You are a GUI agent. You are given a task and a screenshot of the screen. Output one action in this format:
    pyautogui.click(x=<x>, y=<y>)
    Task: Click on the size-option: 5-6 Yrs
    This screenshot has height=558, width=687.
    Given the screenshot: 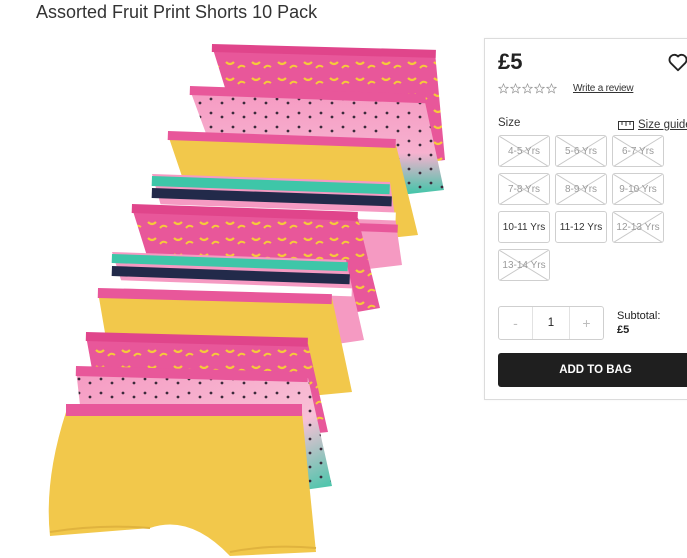 What is the action you would take?
    pyautogui.click(x=581, y=151)
    